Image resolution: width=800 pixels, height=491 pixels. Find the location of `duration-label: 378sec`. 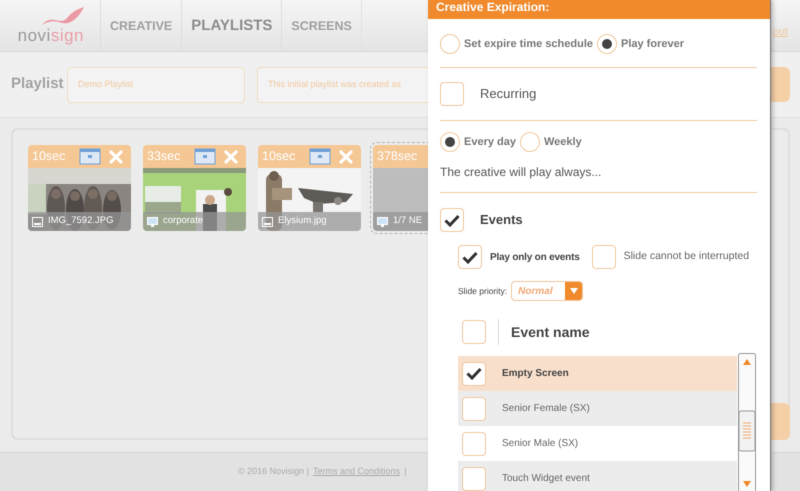

duration-label: 378sec is located at coordinates (397, 157).